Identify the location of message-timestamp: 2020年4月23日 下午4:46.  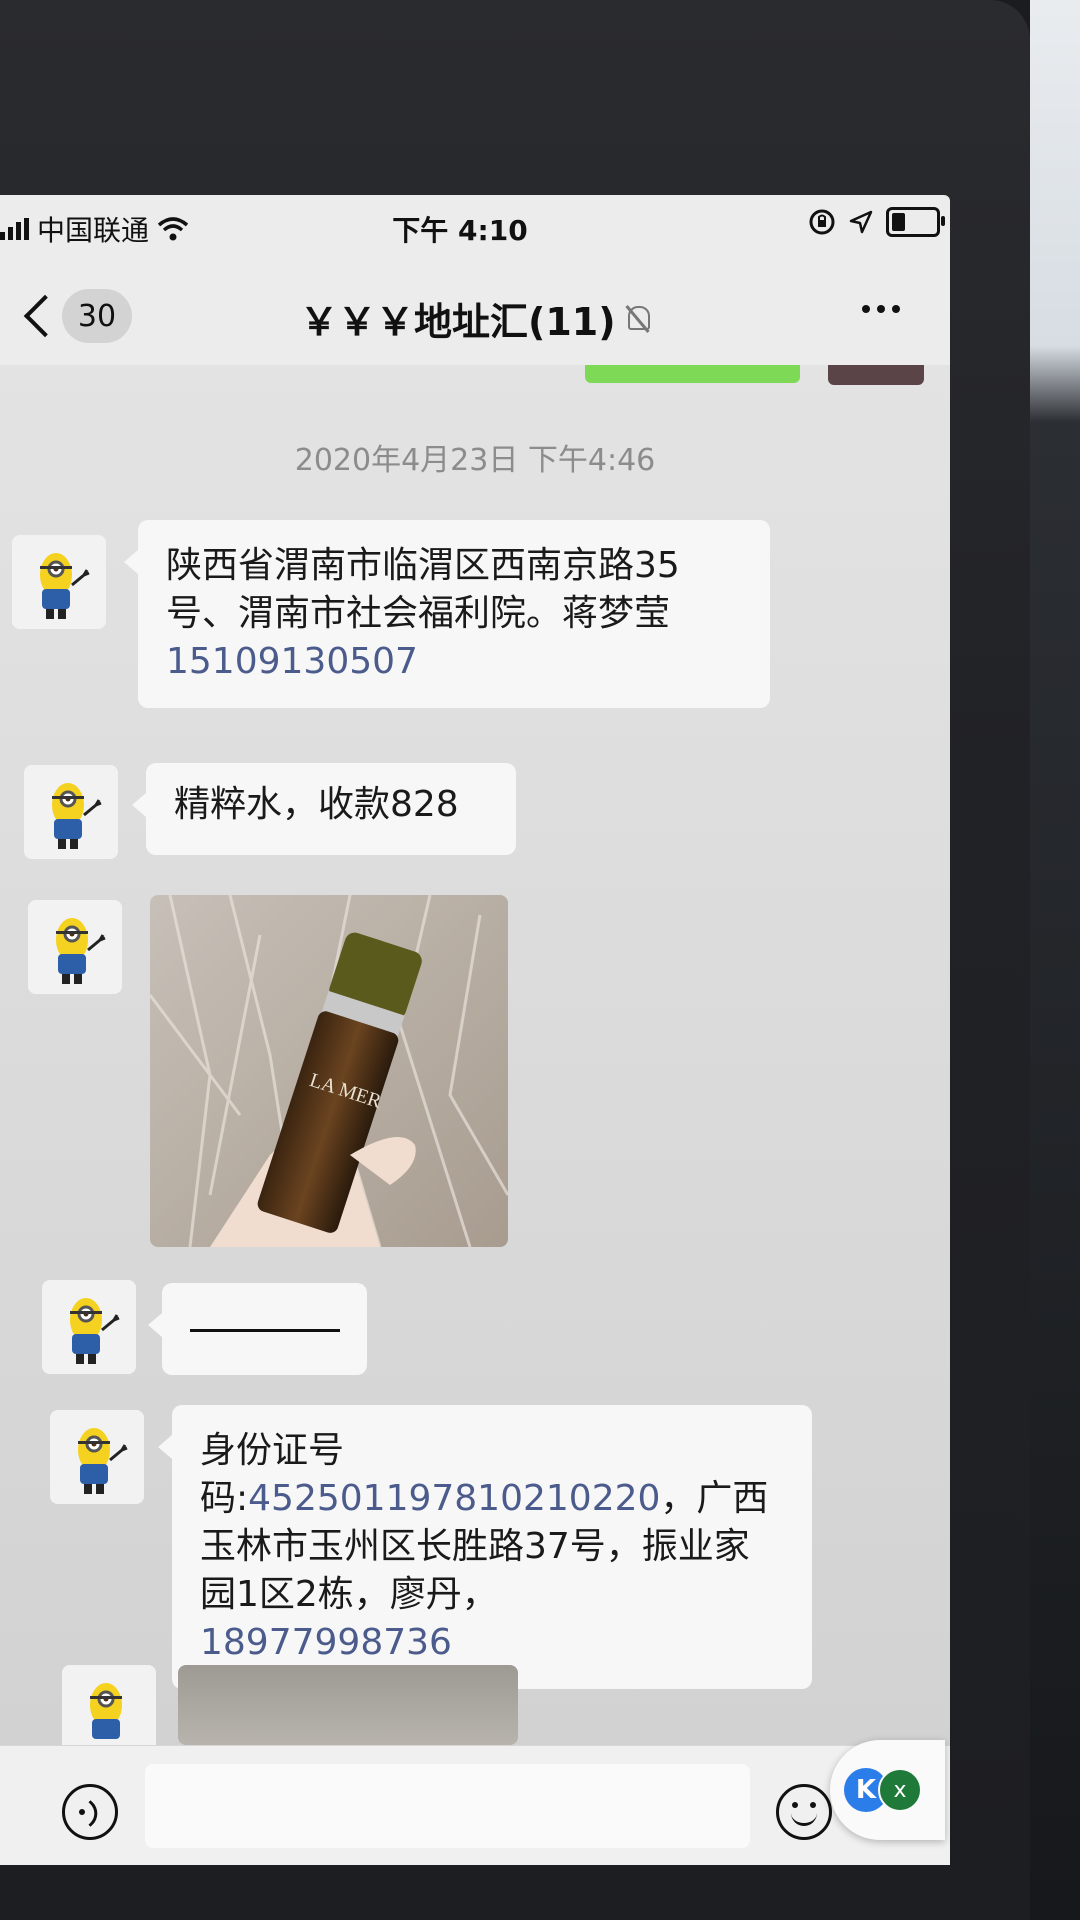
(475, 460).